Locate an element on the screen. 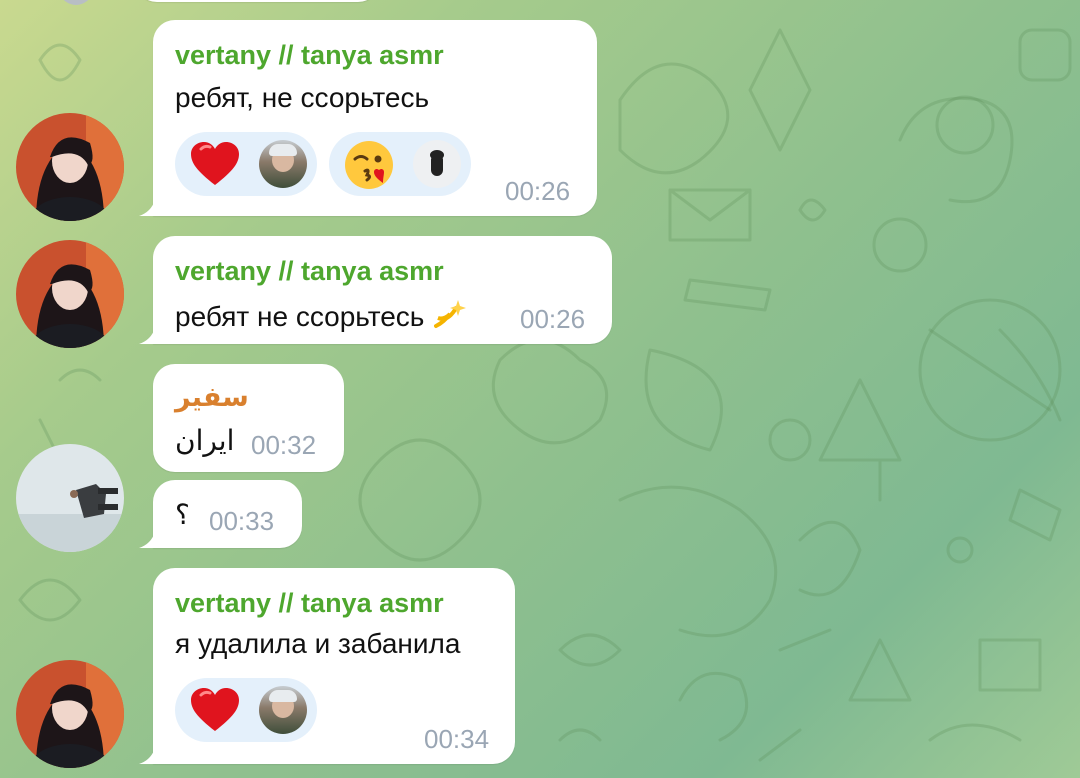 The image size is (1080, 778). message-bubble-3: سفير ايران 00:32 is located at coordinates (248, 418).